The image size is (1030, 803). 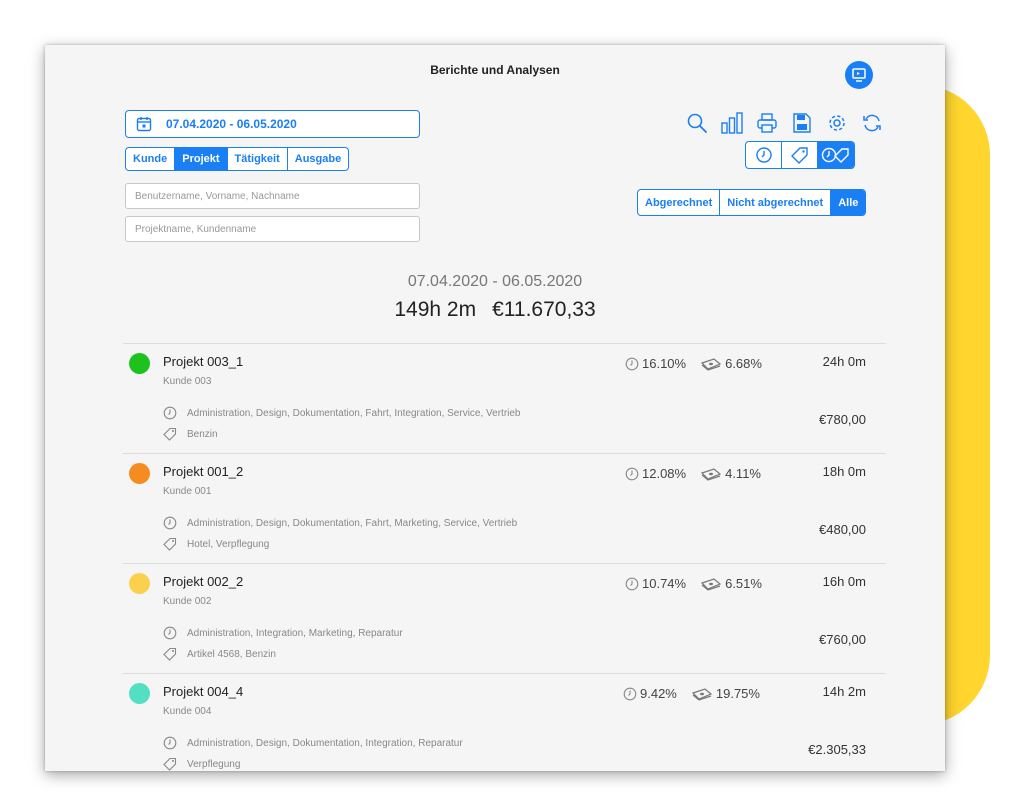 I want to click on project-amount: €2.305,33, so click(x=837, y=749).